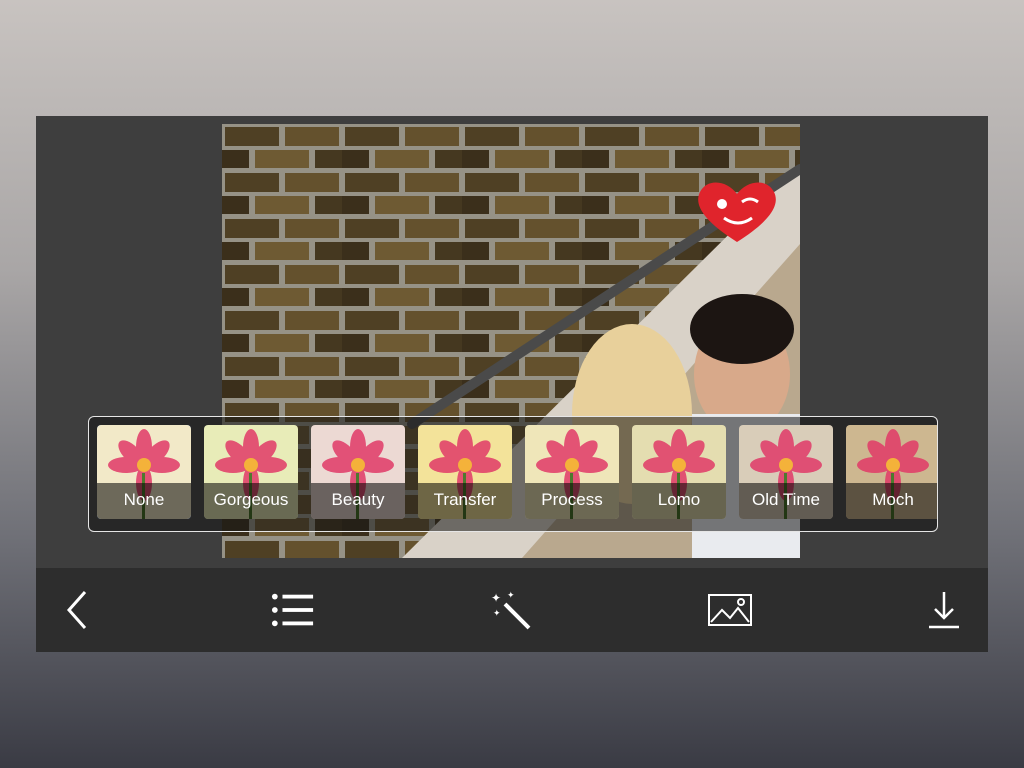 The height and width of the screenshot is (768, 1024). Describe the element at coordinates (786, 501) in the screenshot. I see `filter-label: Old Time` at that location.